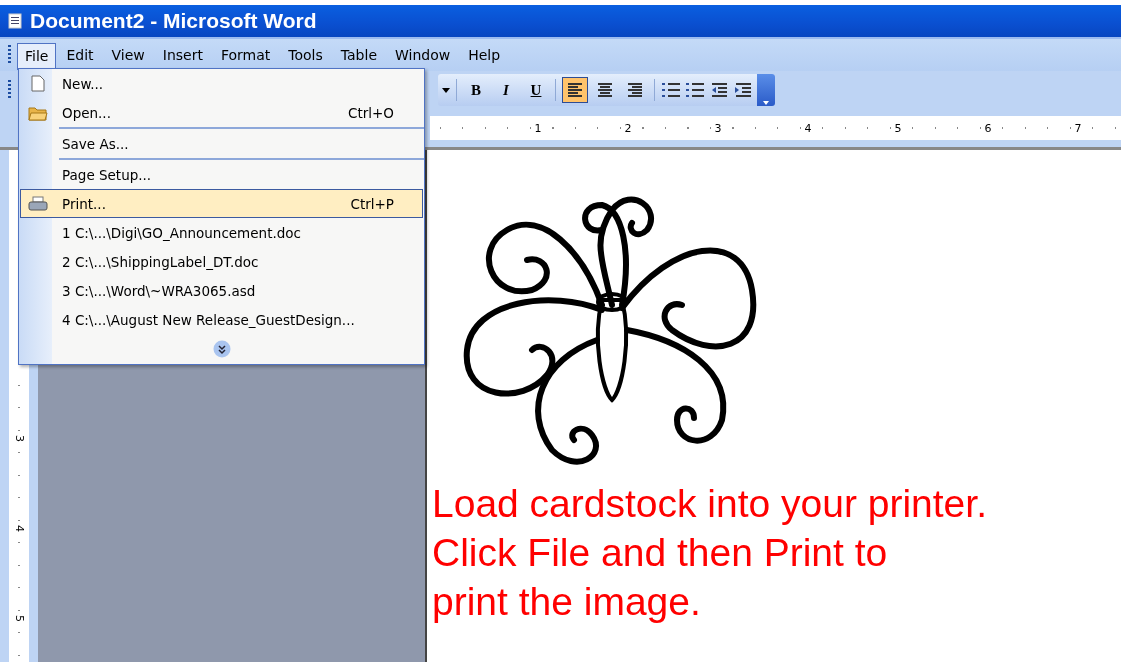 This screenshot has height=662, width=1121. I want to click on caret-icon, so click(766, 102).